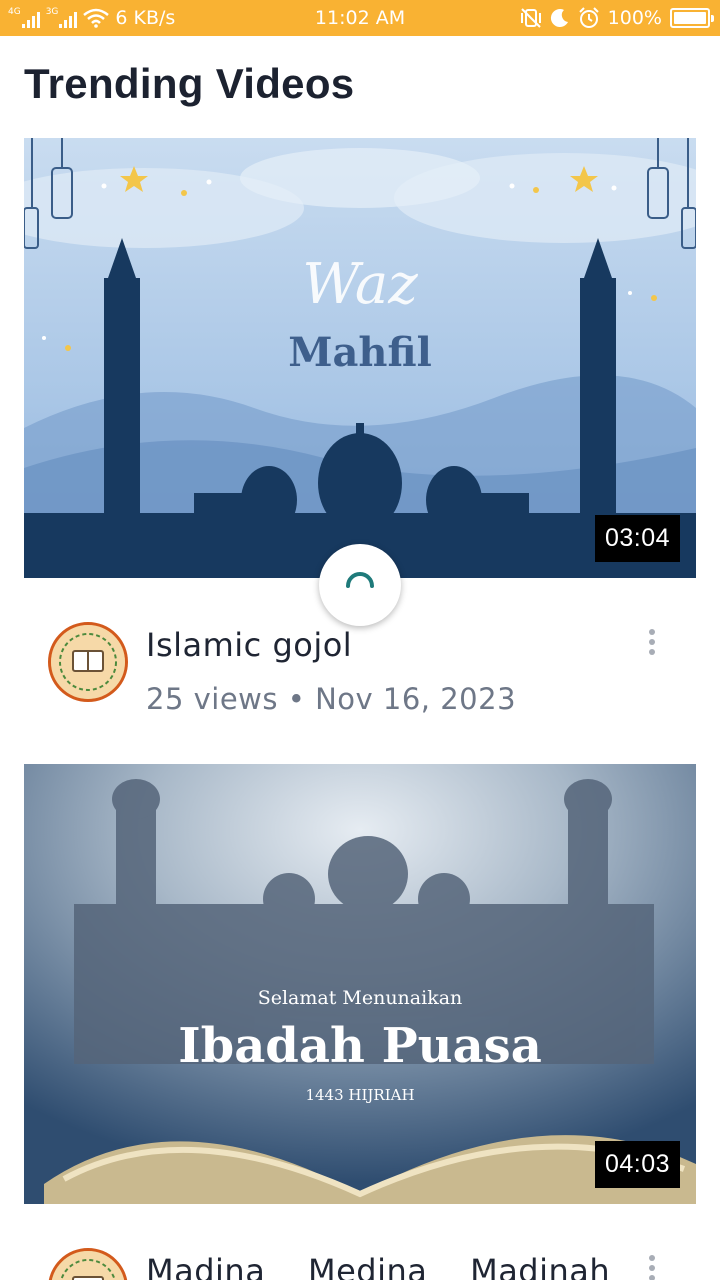 The width and height of the screenshot is (720, 1280). Describe the element at coordinates (145, 18) in the screenshot. I see `net-speed: 6 KB/s` at that location.